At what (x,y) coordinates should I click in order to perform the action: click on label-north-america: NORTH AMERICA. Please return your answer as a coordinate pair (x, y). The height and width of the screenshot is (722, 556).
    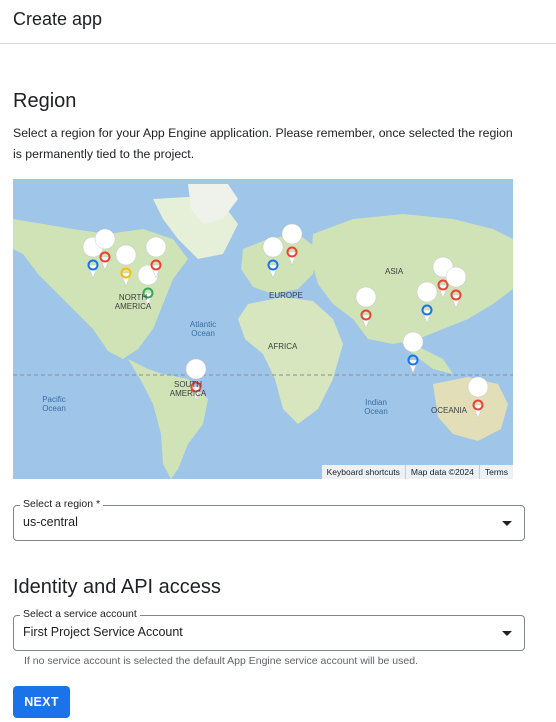
    Looking at the image, I should click on (133, 302).